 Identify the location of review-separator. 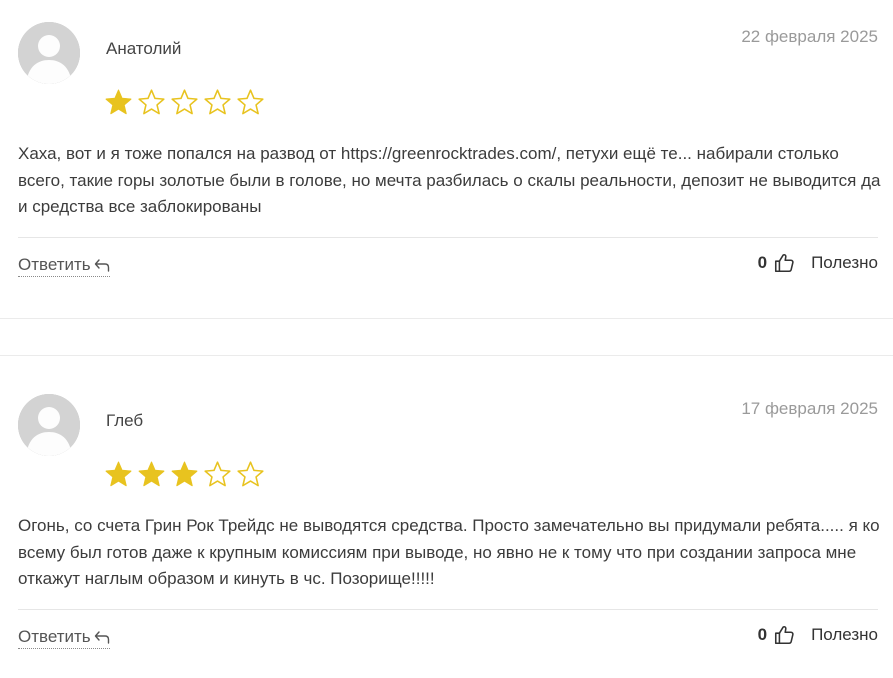
(446, 355).